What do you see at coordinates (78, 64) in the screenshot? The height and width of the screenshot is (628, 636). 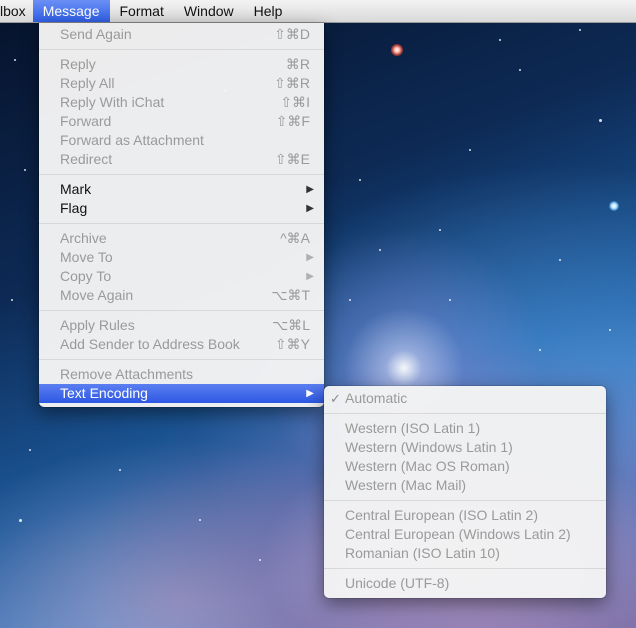 I see `menu-item-label: Reply` at bounding box center [78, 64].